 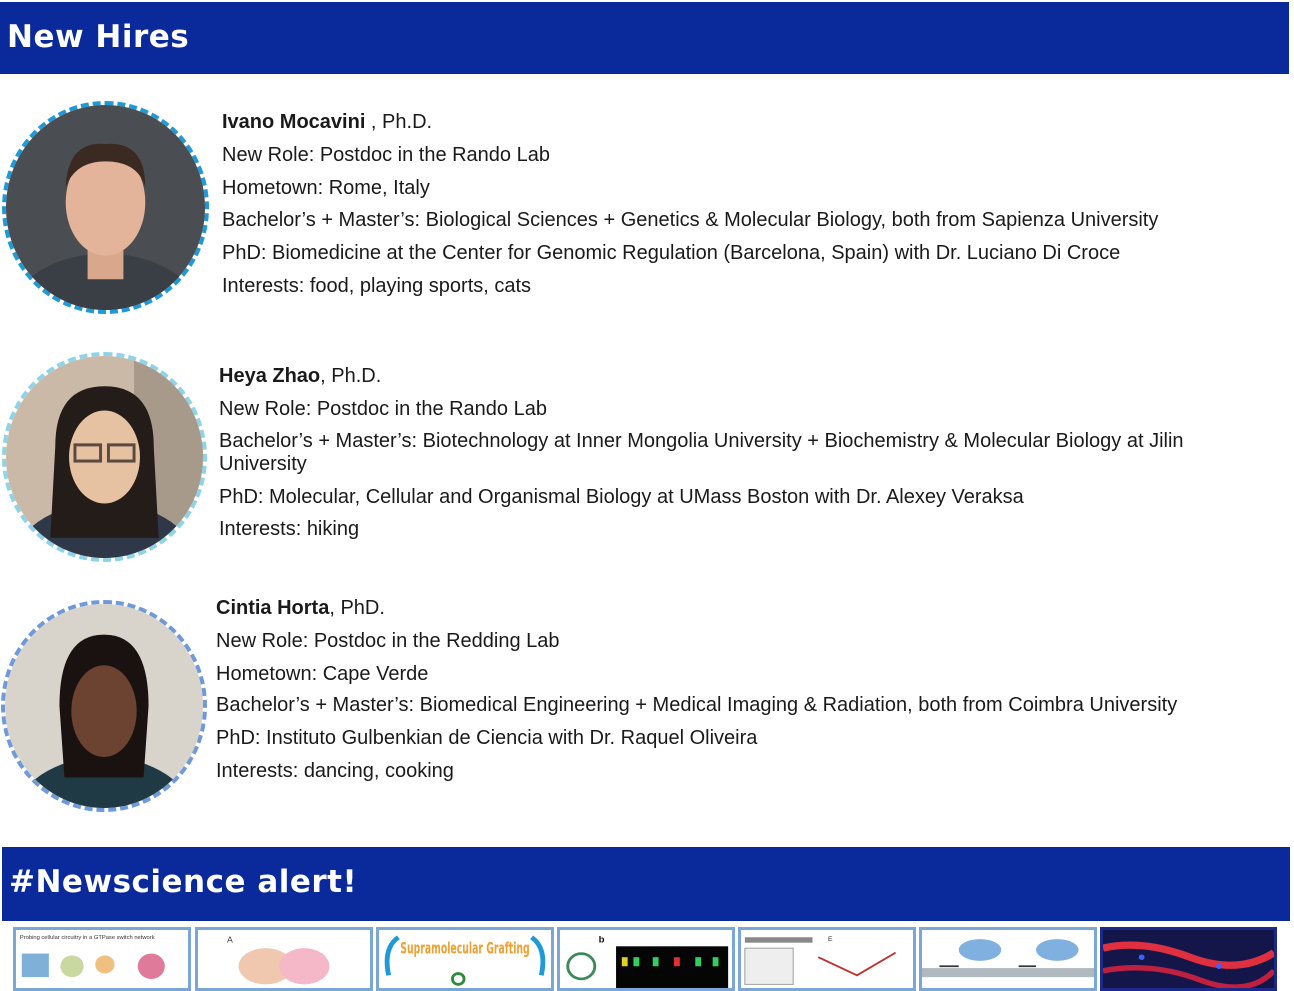 What do you see at coordinates (357, 608) in the screenshot?
I see `person-degree: , PhD.` at bounding box center [357, 608].